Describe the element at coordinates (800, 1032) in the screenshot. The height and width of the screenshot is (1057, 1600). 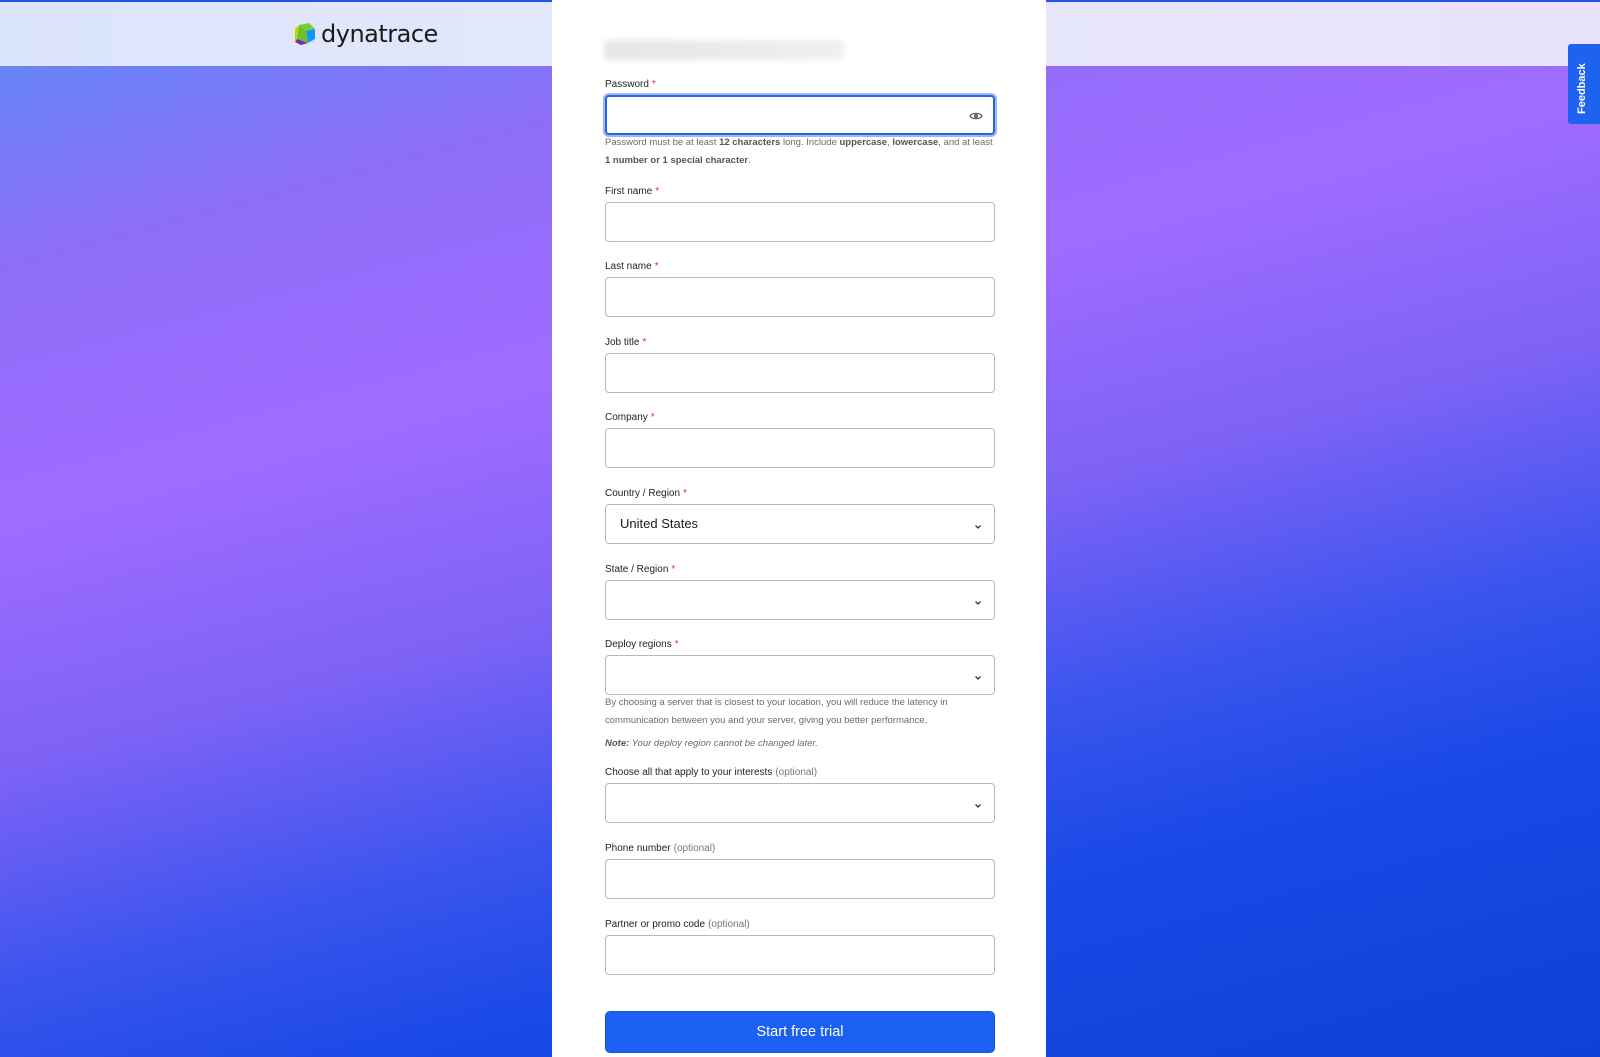
I see `start-free-trial-button: Start free trial` at that location.